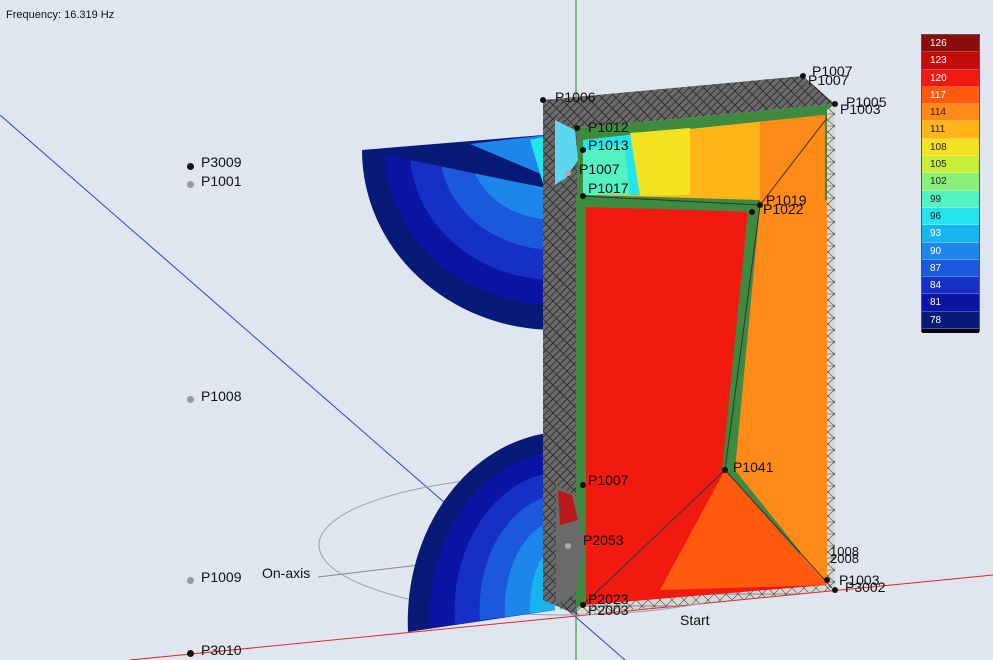 Image resolution: width=993 pixels, height=660 pixels. Describe the element at coordinates (860, 109) in the screenshot. I see `model-label-p1003-top: P1003` at that location.